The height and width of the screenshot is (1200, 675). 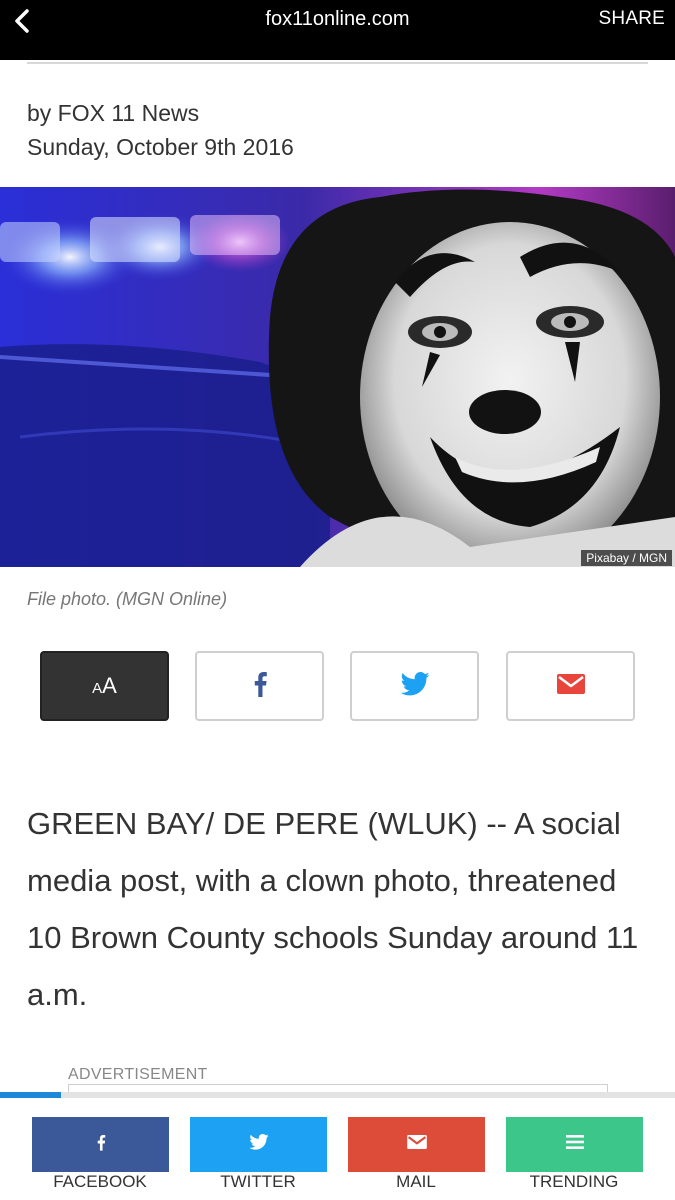 I want to click on bottom-twitter-label: TWITTER, so click(x=258, y=1182).